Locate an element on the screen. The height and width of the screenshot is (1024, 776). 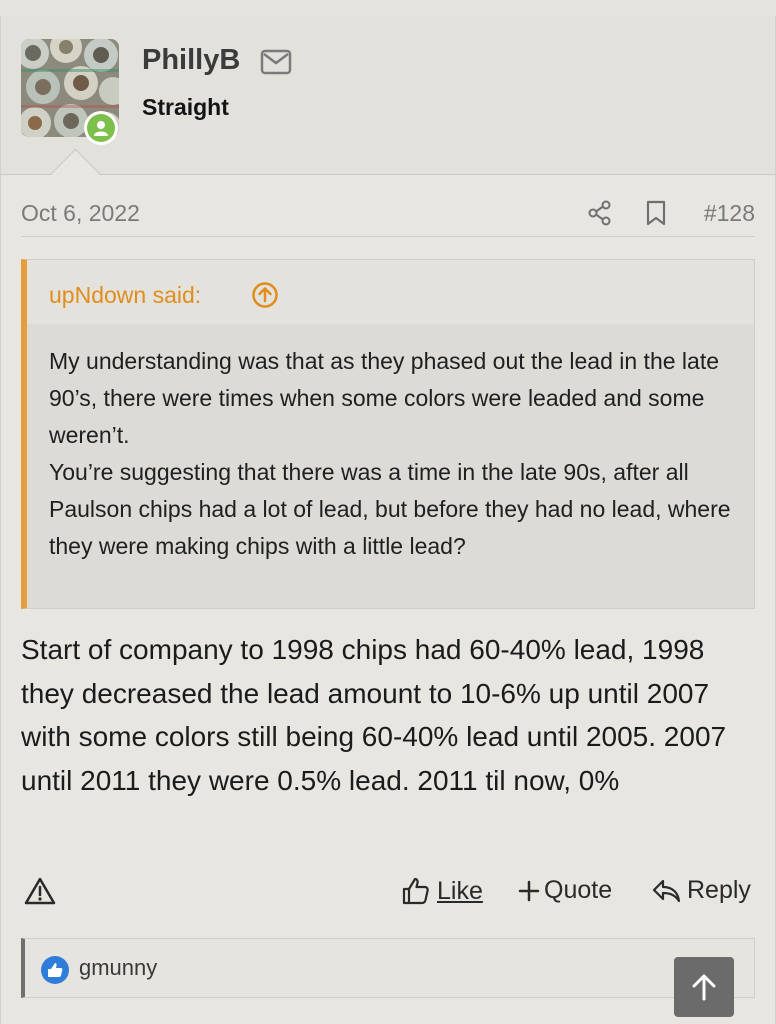
scroll-to-top-button is located at coordinates (704, 987).